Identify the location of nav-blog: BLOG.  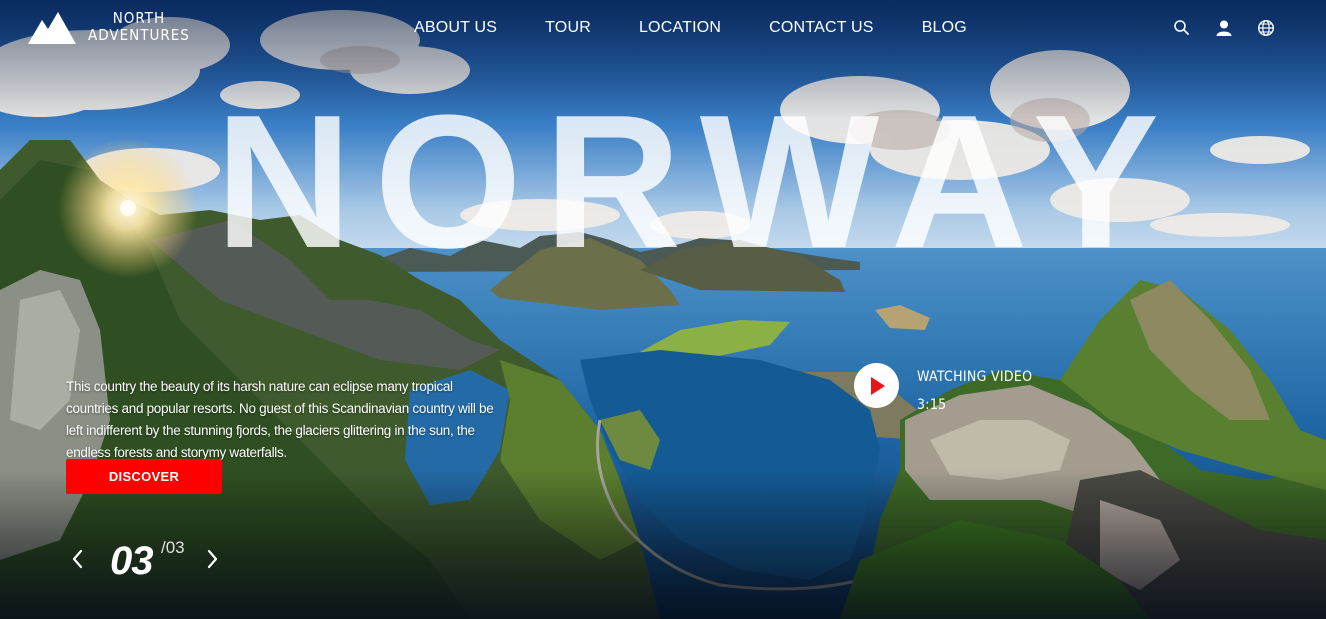
(944, 28).